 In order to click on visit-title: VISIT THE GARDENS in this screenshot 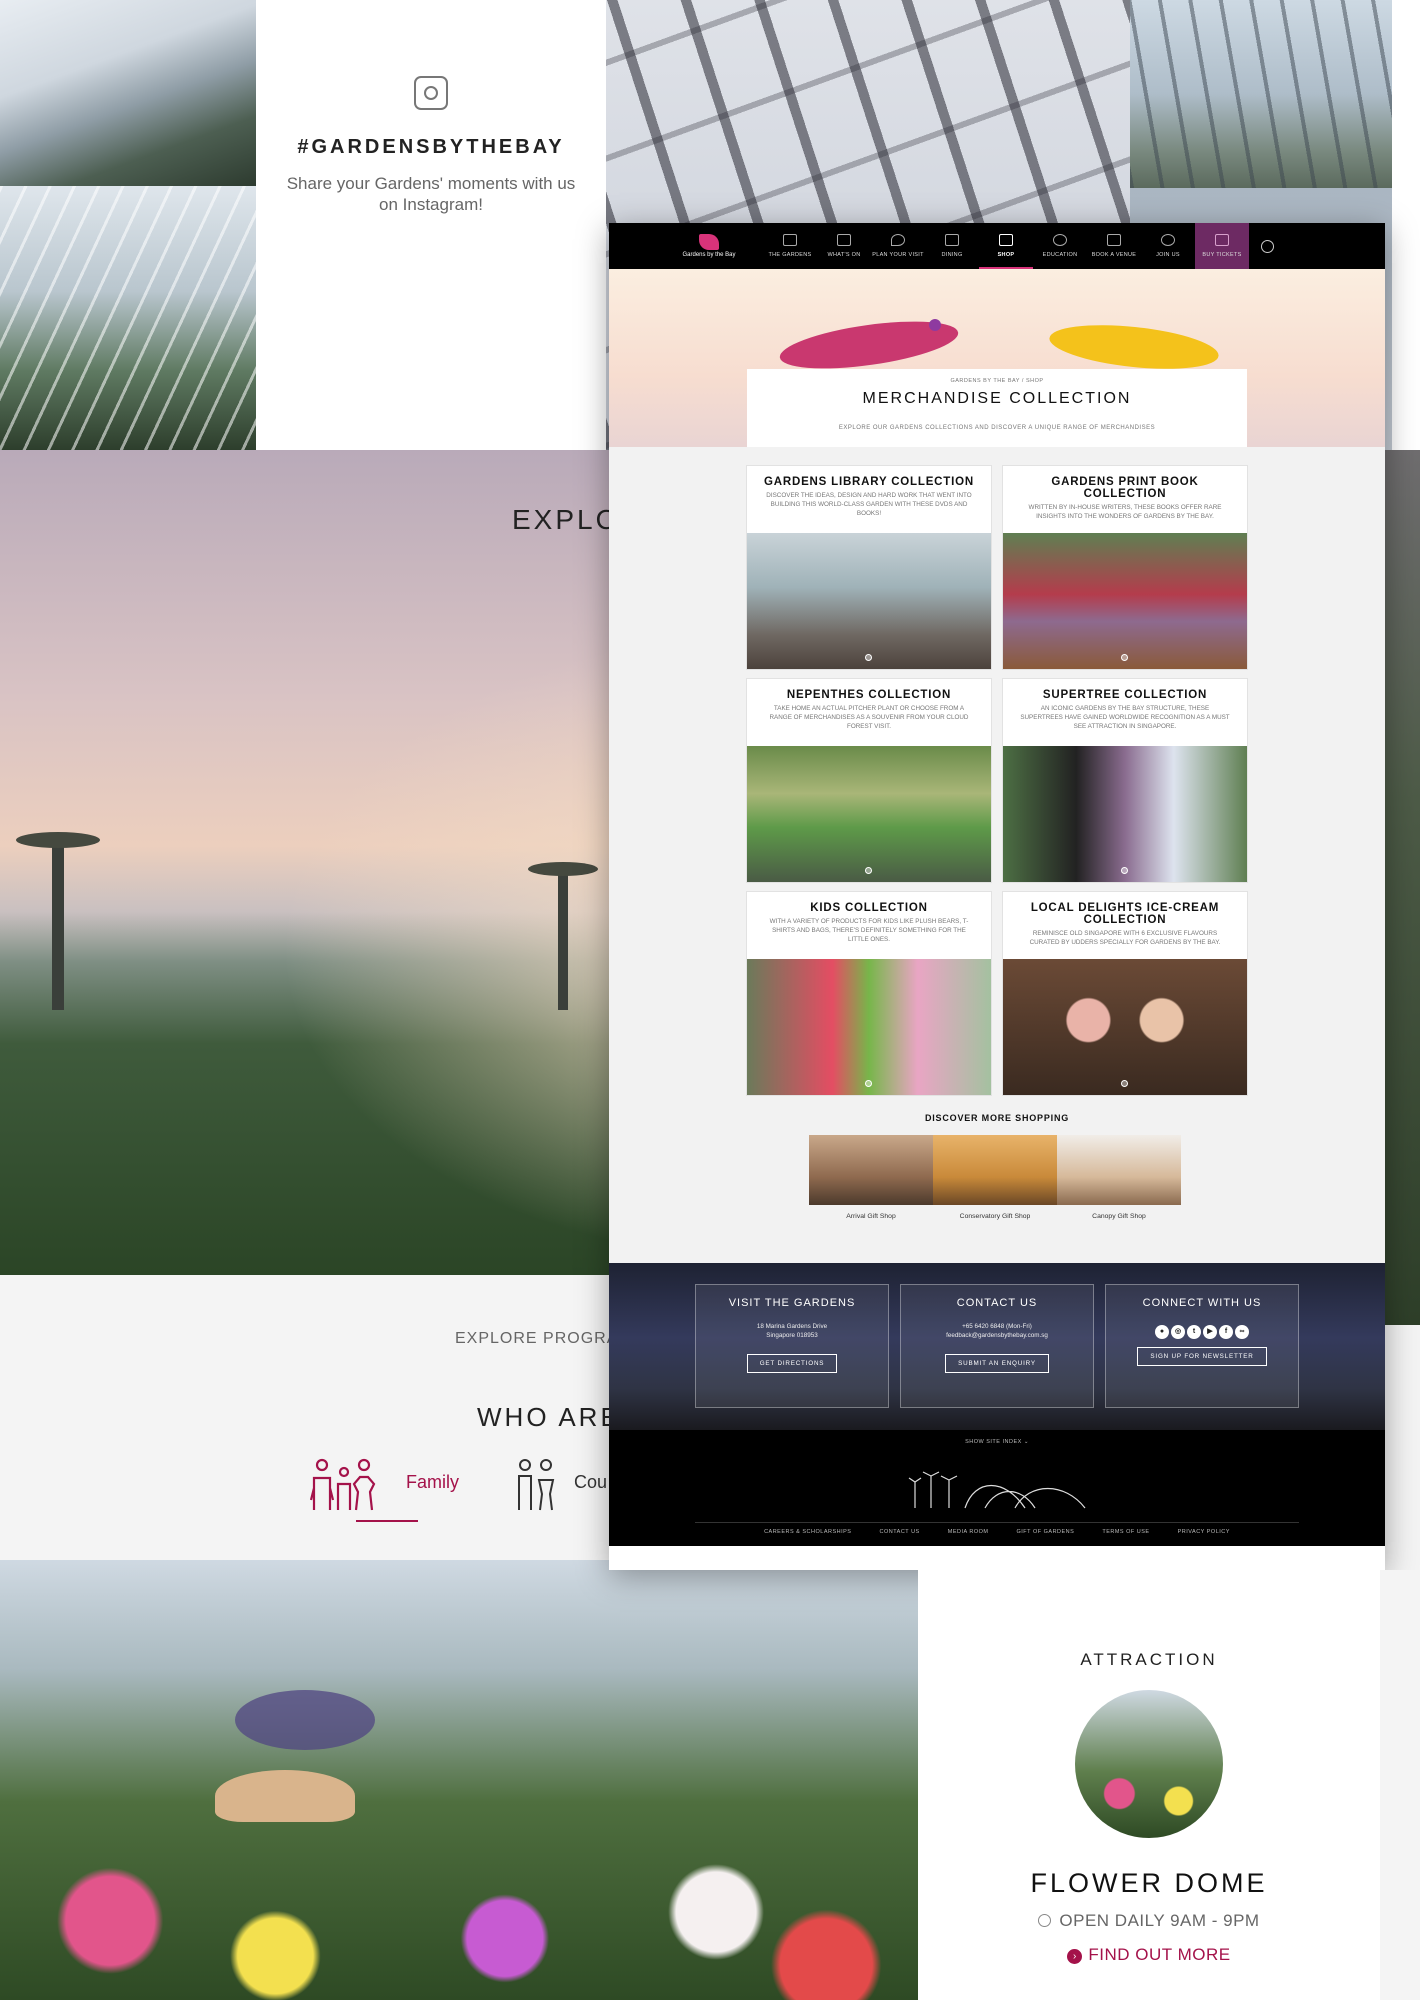, I will do `click(792, 1303)`.